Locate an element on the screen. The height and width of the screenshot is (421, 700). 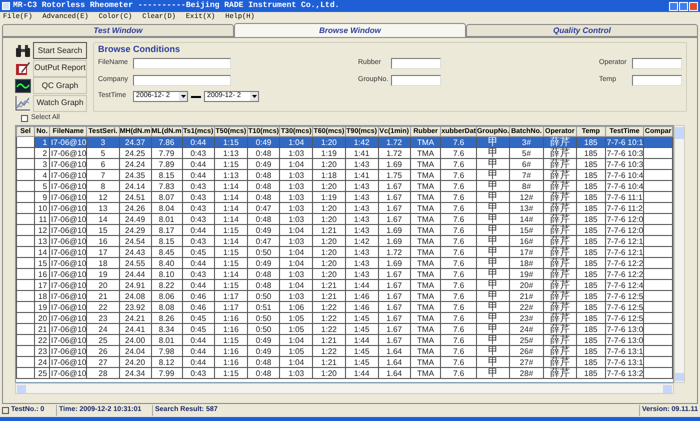
table-row: 17 I7-06@10 20 24.91 8.22 0:44 1:15 0:48 1:04 1:21 1:44 1.67 TMA 7.6 甲 20# 薛芹 185 7-7-6 12:4 is located at coordinates (344, 285).